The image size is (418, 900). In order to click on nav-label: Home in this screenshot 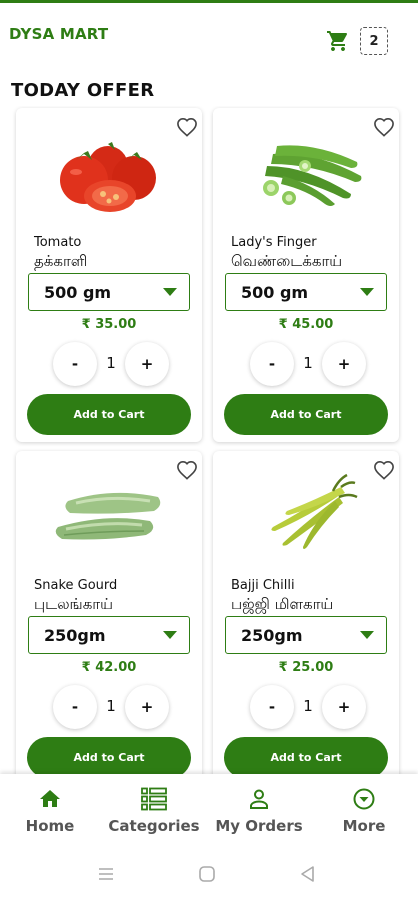, I will do `click(50, 826)`.